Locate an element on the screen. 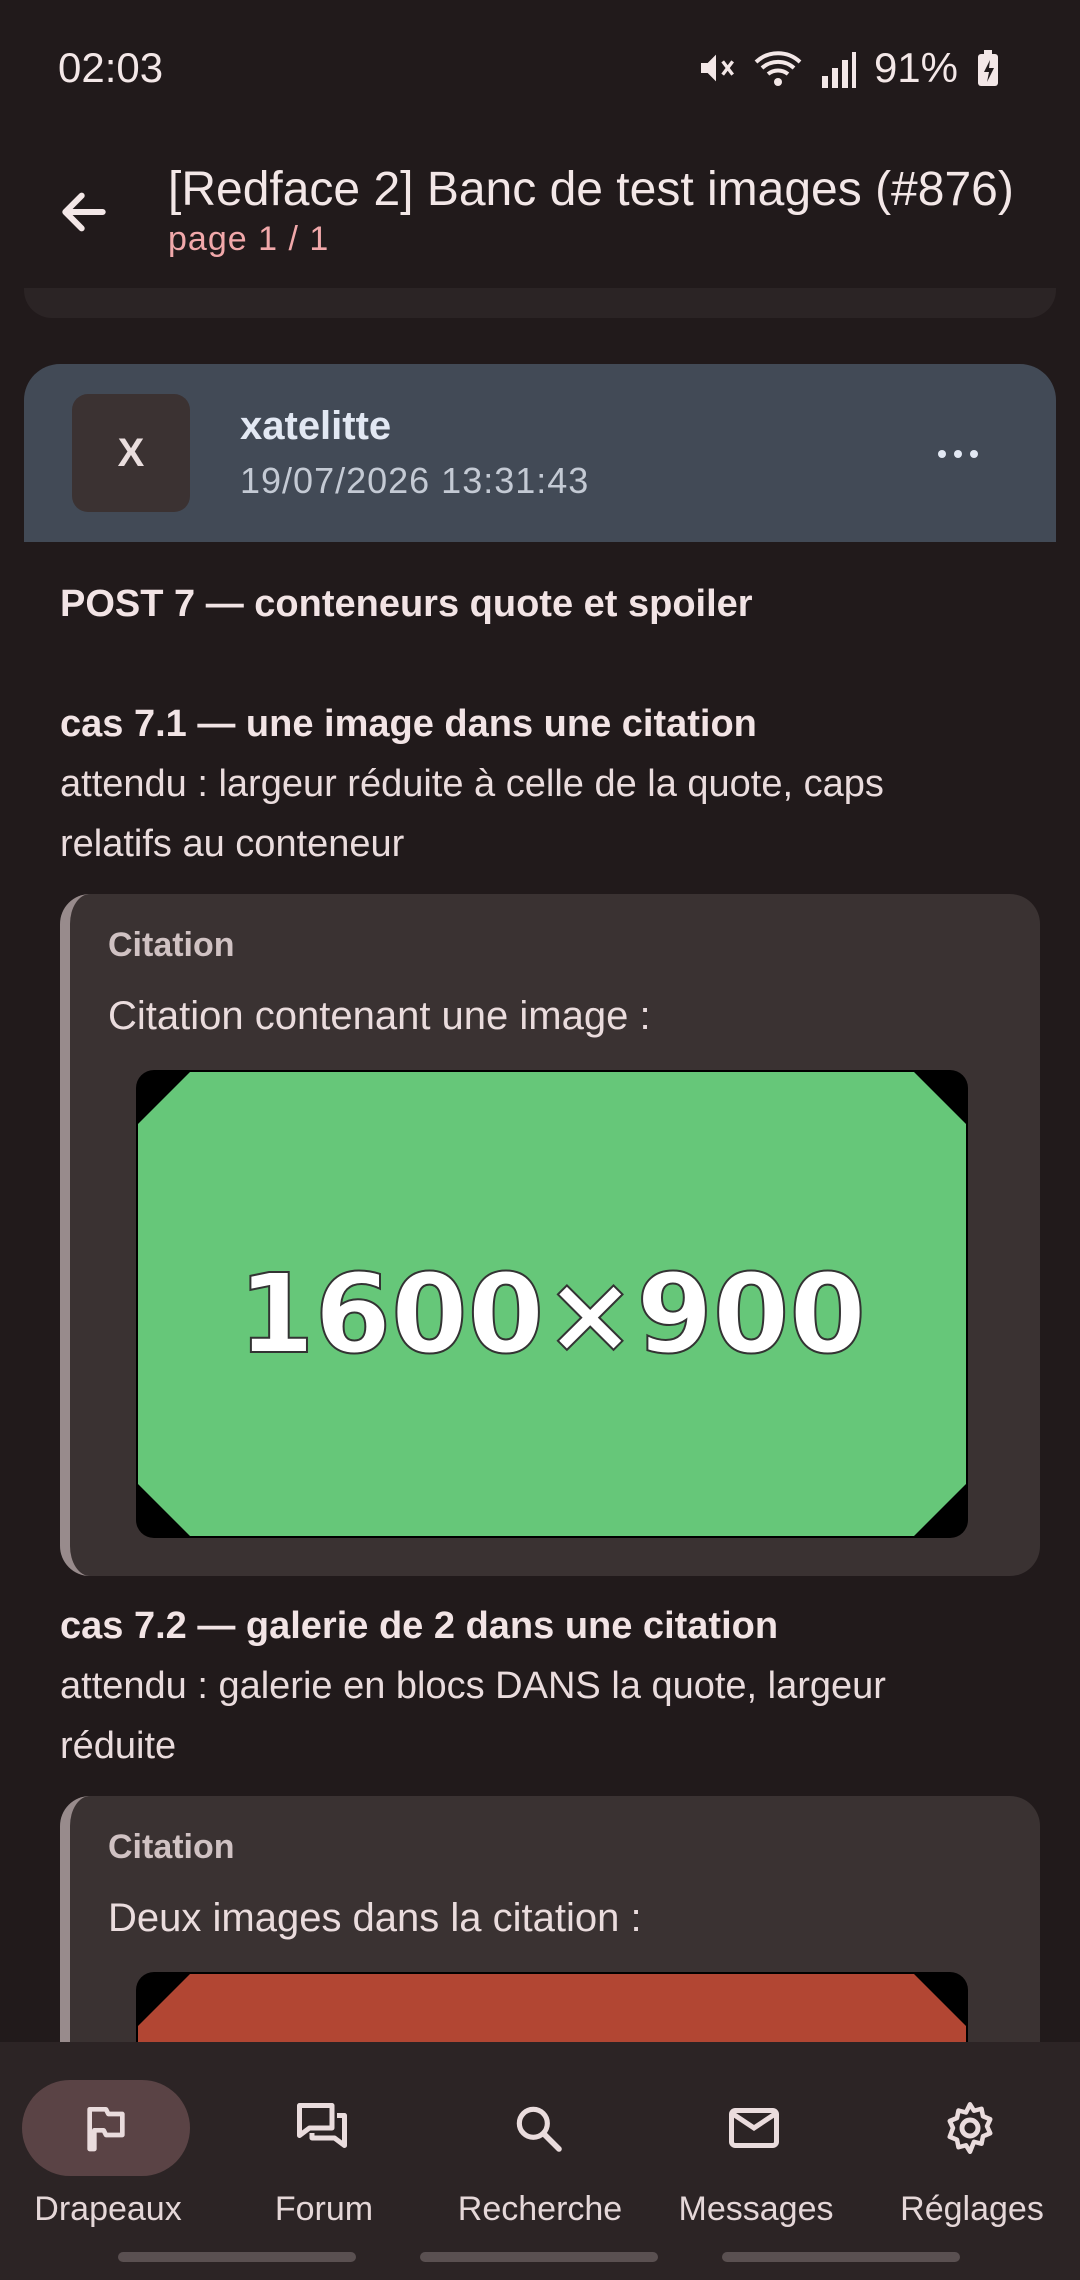 This screenshot has width=1080, height=2280. nav-item-forum: Forum is located at coordinates (324, 2145).